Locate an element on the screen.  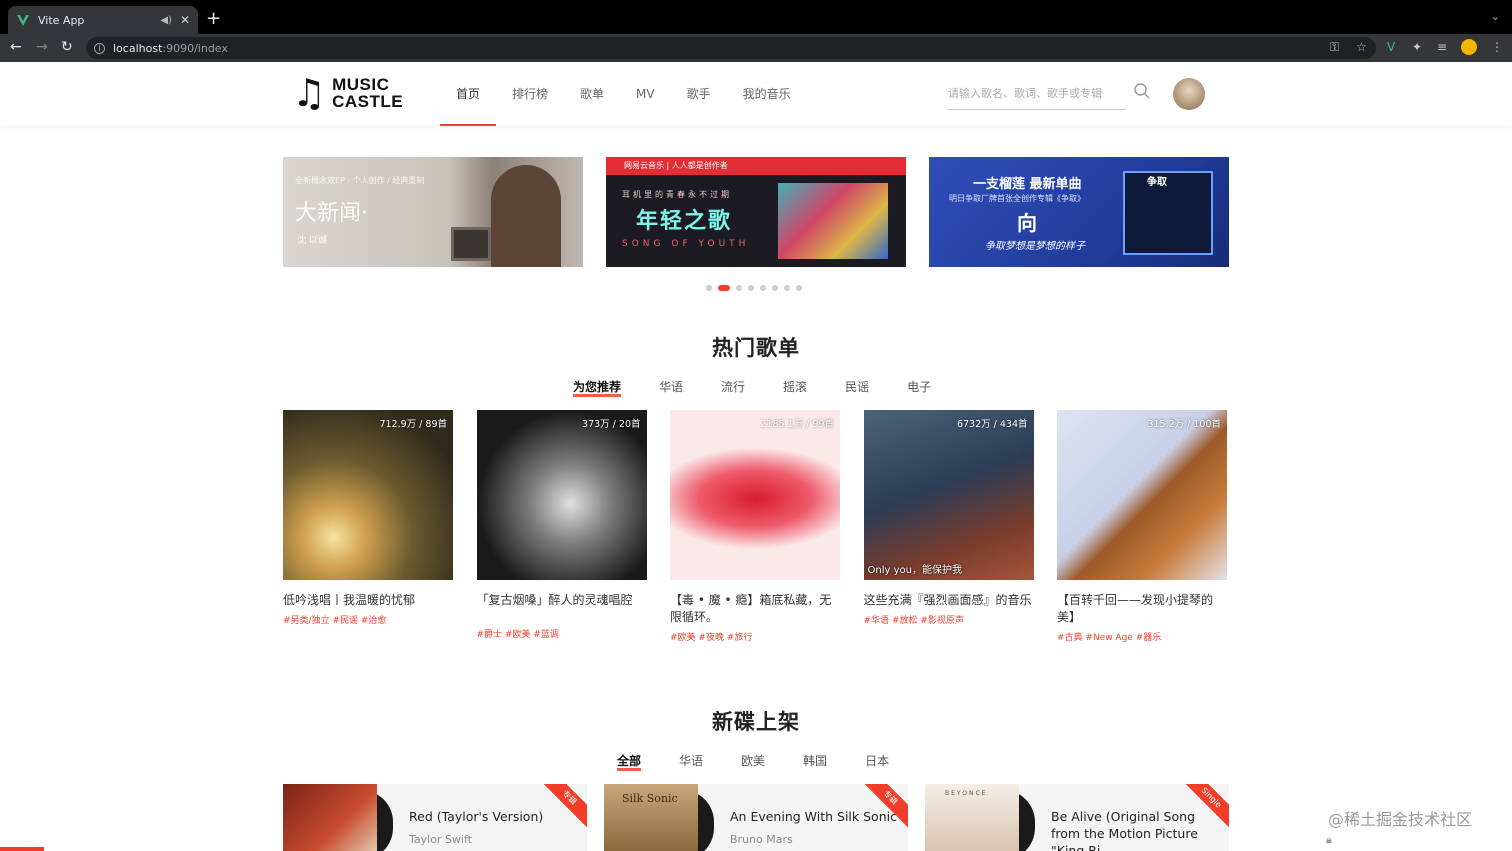
banner-slogan: 争取梦想是梦想的样子 is located at coordinates (1035, 246).